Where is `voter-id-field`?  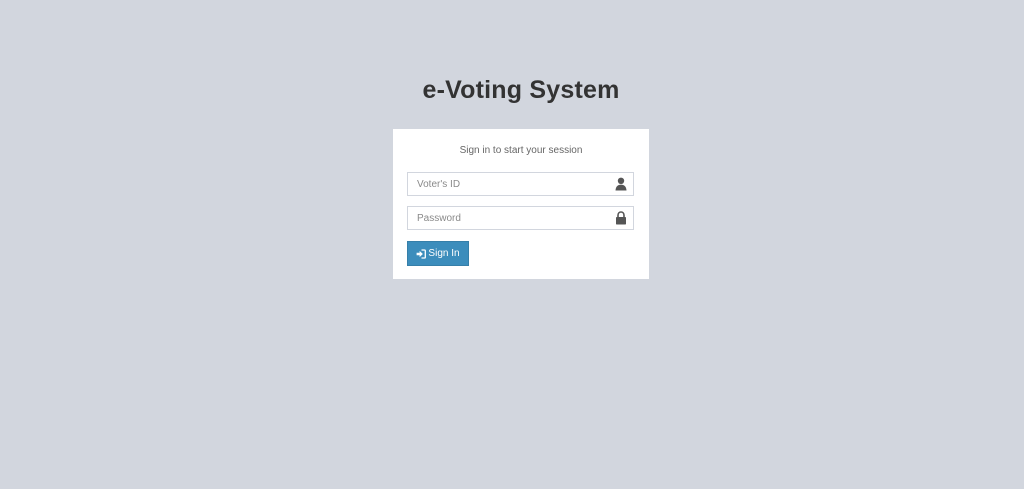
voter-id-field is located at coordinates (520, 184).